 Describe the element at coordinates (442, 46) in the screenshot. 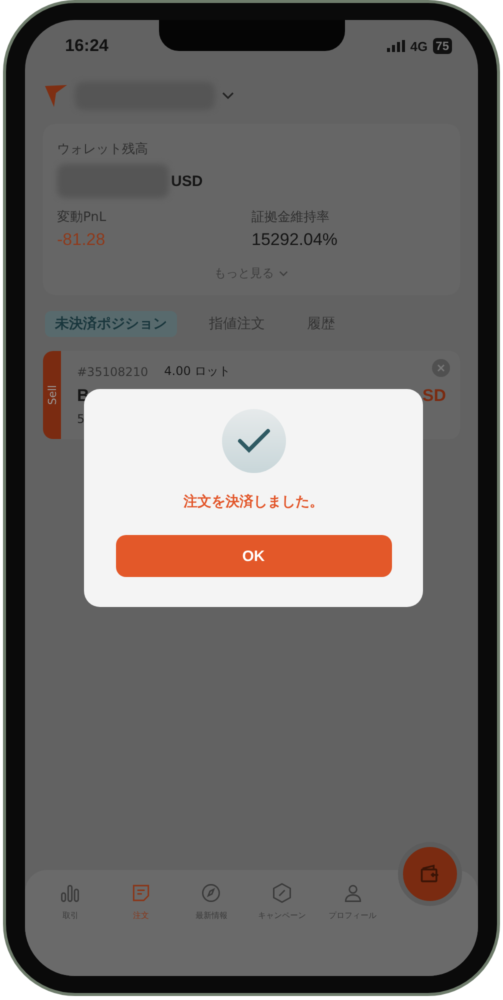

I see `battery-level: 75` at that location.